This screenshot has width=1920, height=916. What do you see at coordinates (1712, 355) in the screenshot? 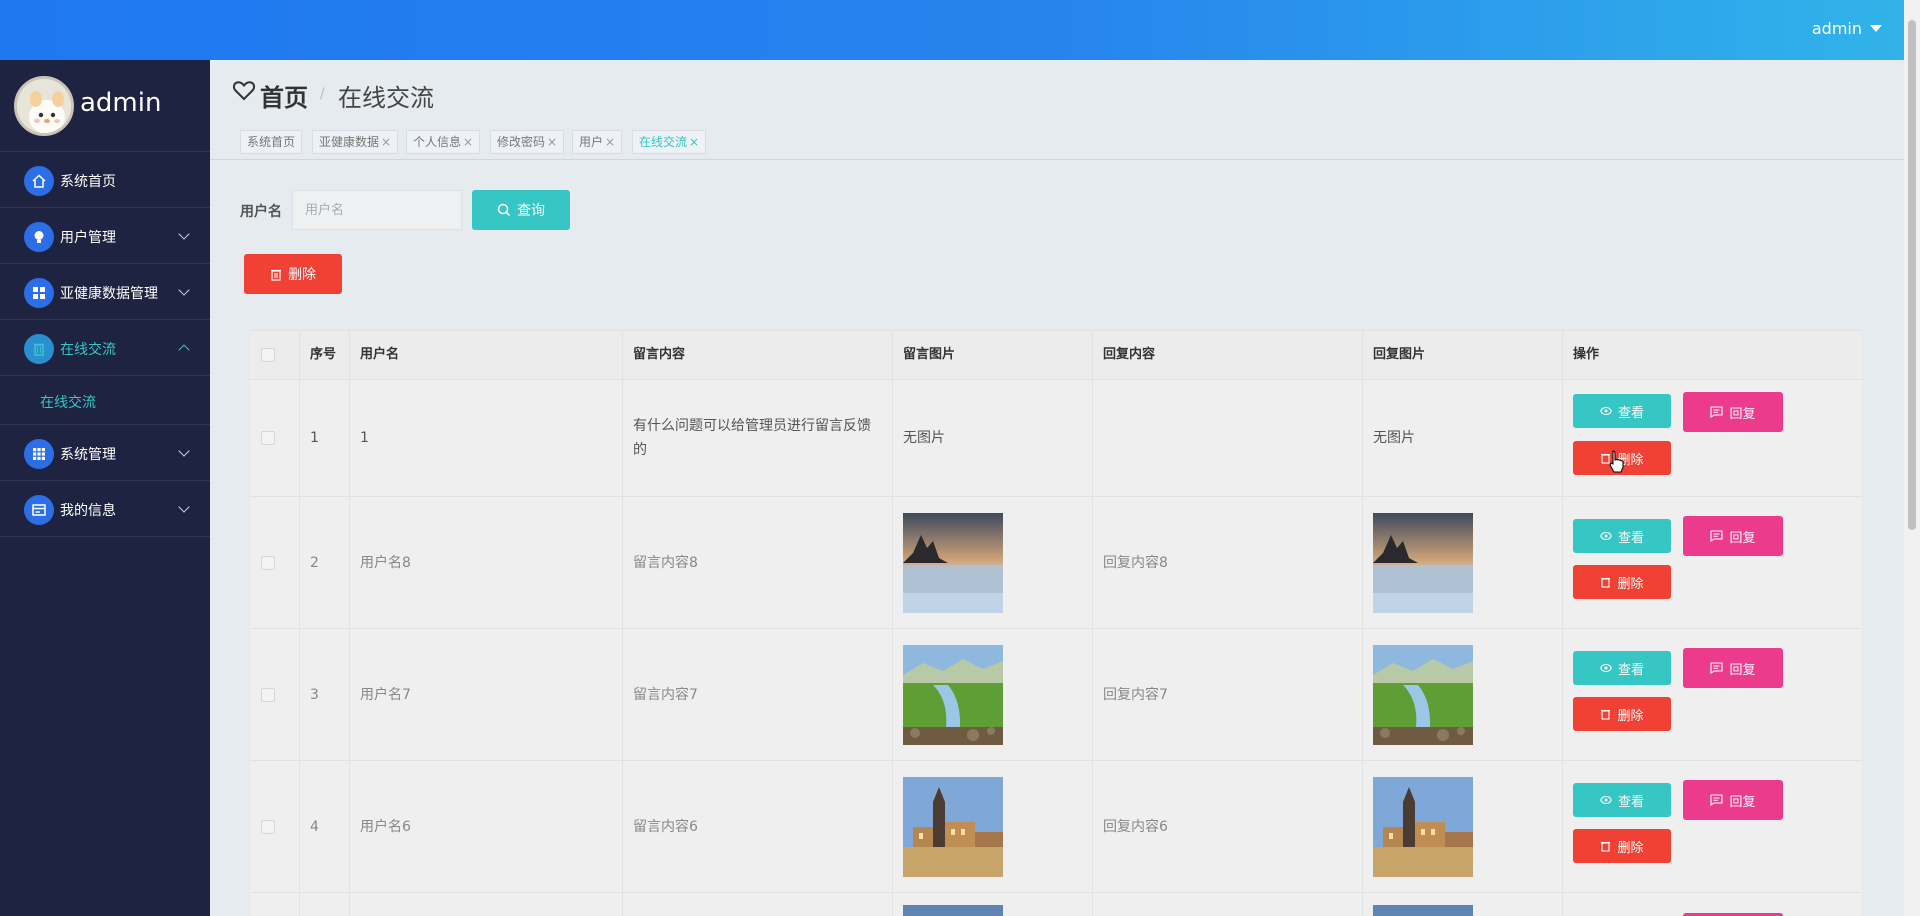
I see `header-cell: 操作` at bounding box center [1712, 355].